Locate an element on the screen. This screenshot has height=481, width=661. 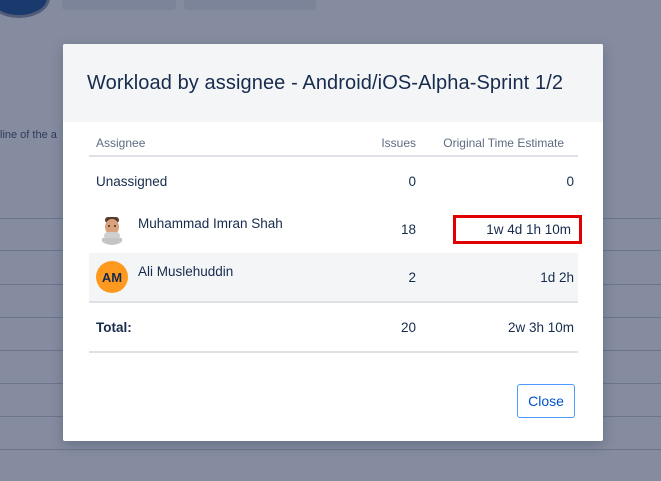
assignee-name: Unassigned is located at coordinates (132, 181).